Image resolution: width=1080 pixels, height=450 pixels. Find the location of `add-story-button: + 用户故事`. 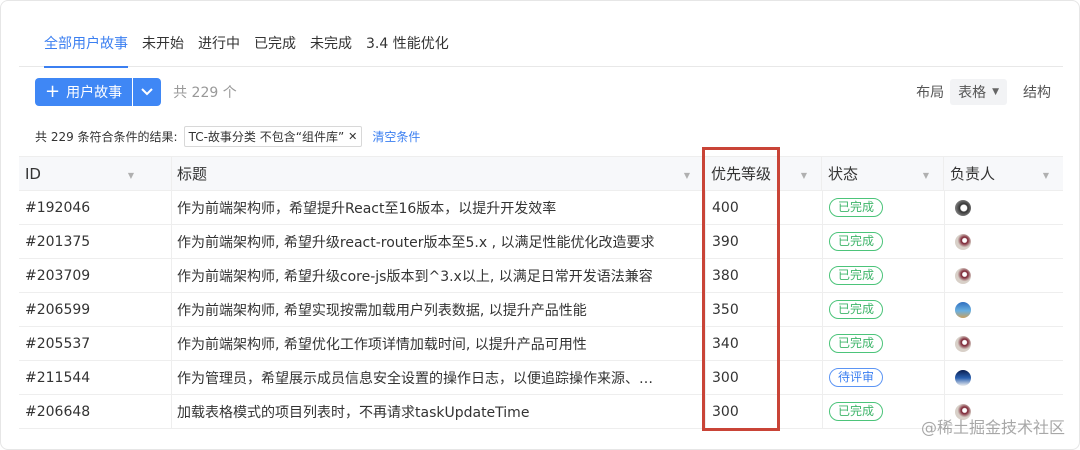

add-story-button: + 用户故事 is located at coordinates (84, 92).